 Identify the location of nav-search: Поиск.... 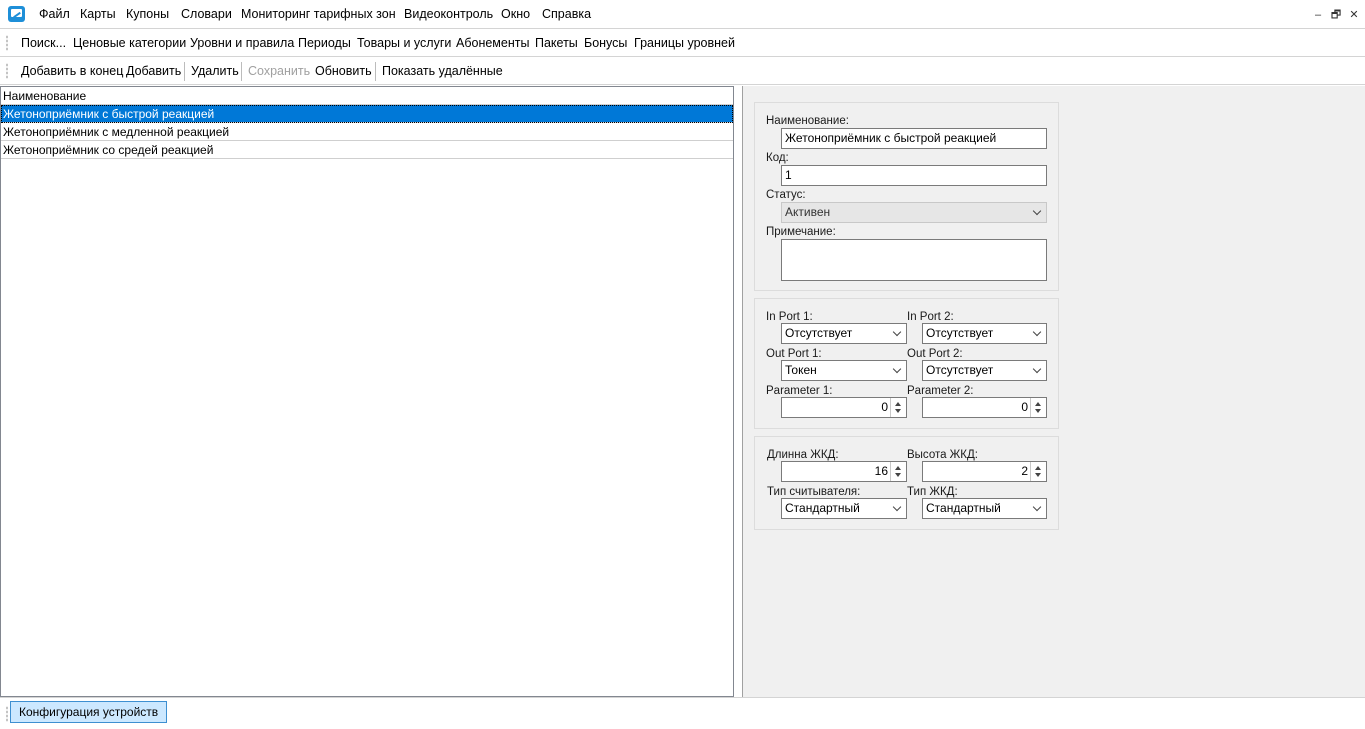
(43, 43).